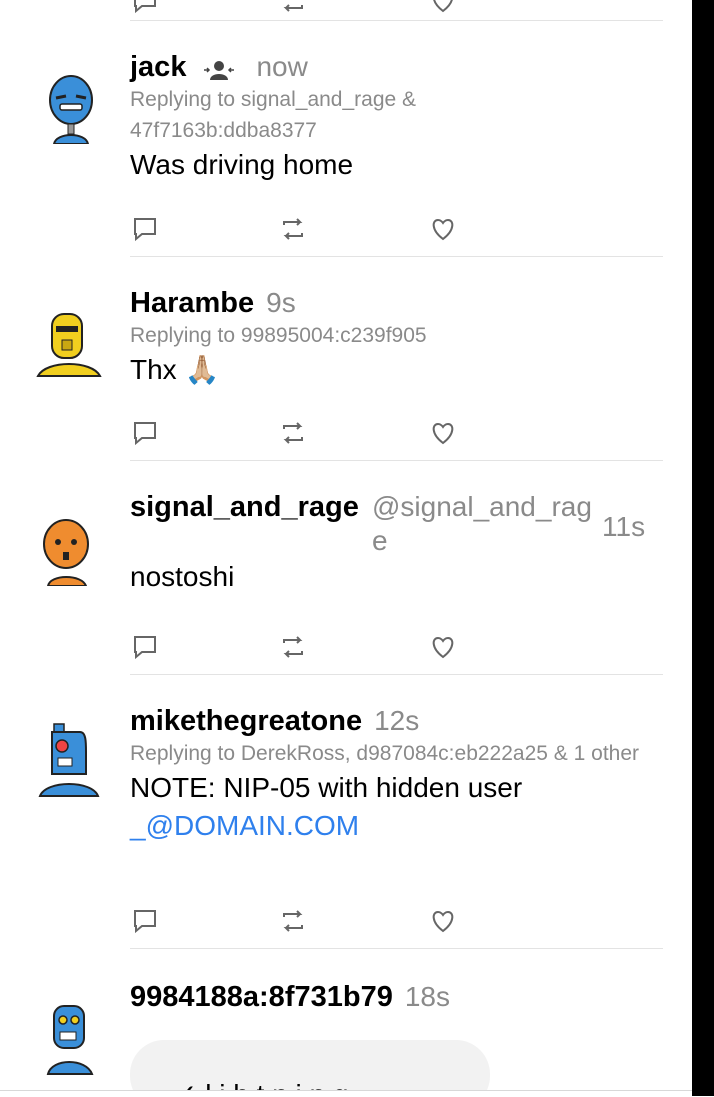 This screenshot has height=1097, width=714. I want to click on author-name: 9984188a:8f731b79, so click(261, 997).